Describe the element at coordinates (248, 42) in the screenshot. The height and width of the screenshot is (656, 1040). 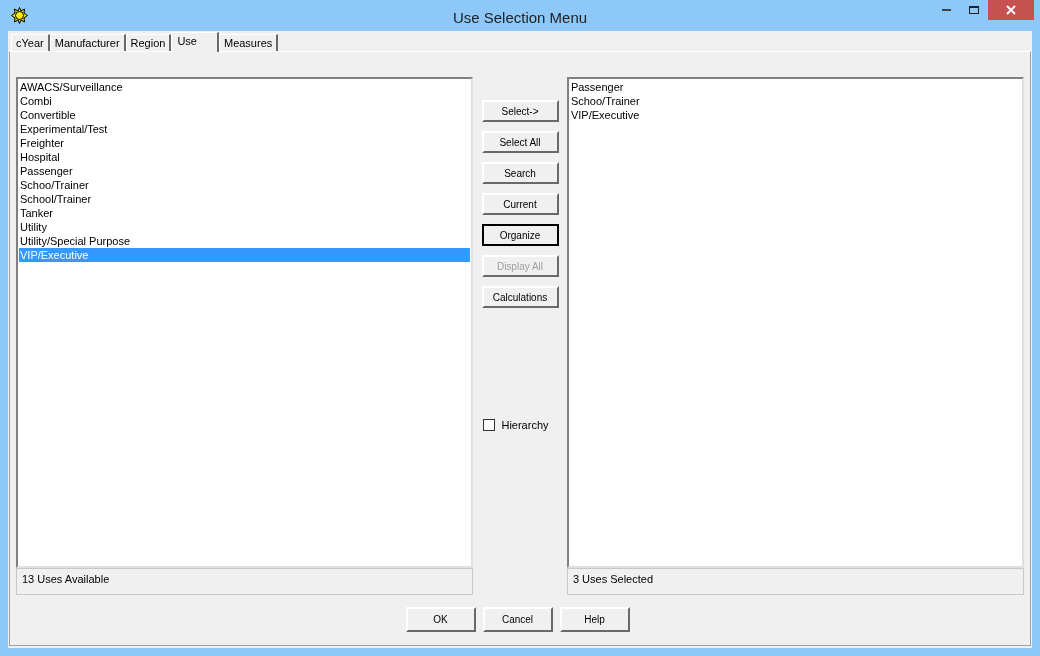
I see `tab: Measures` at that location.